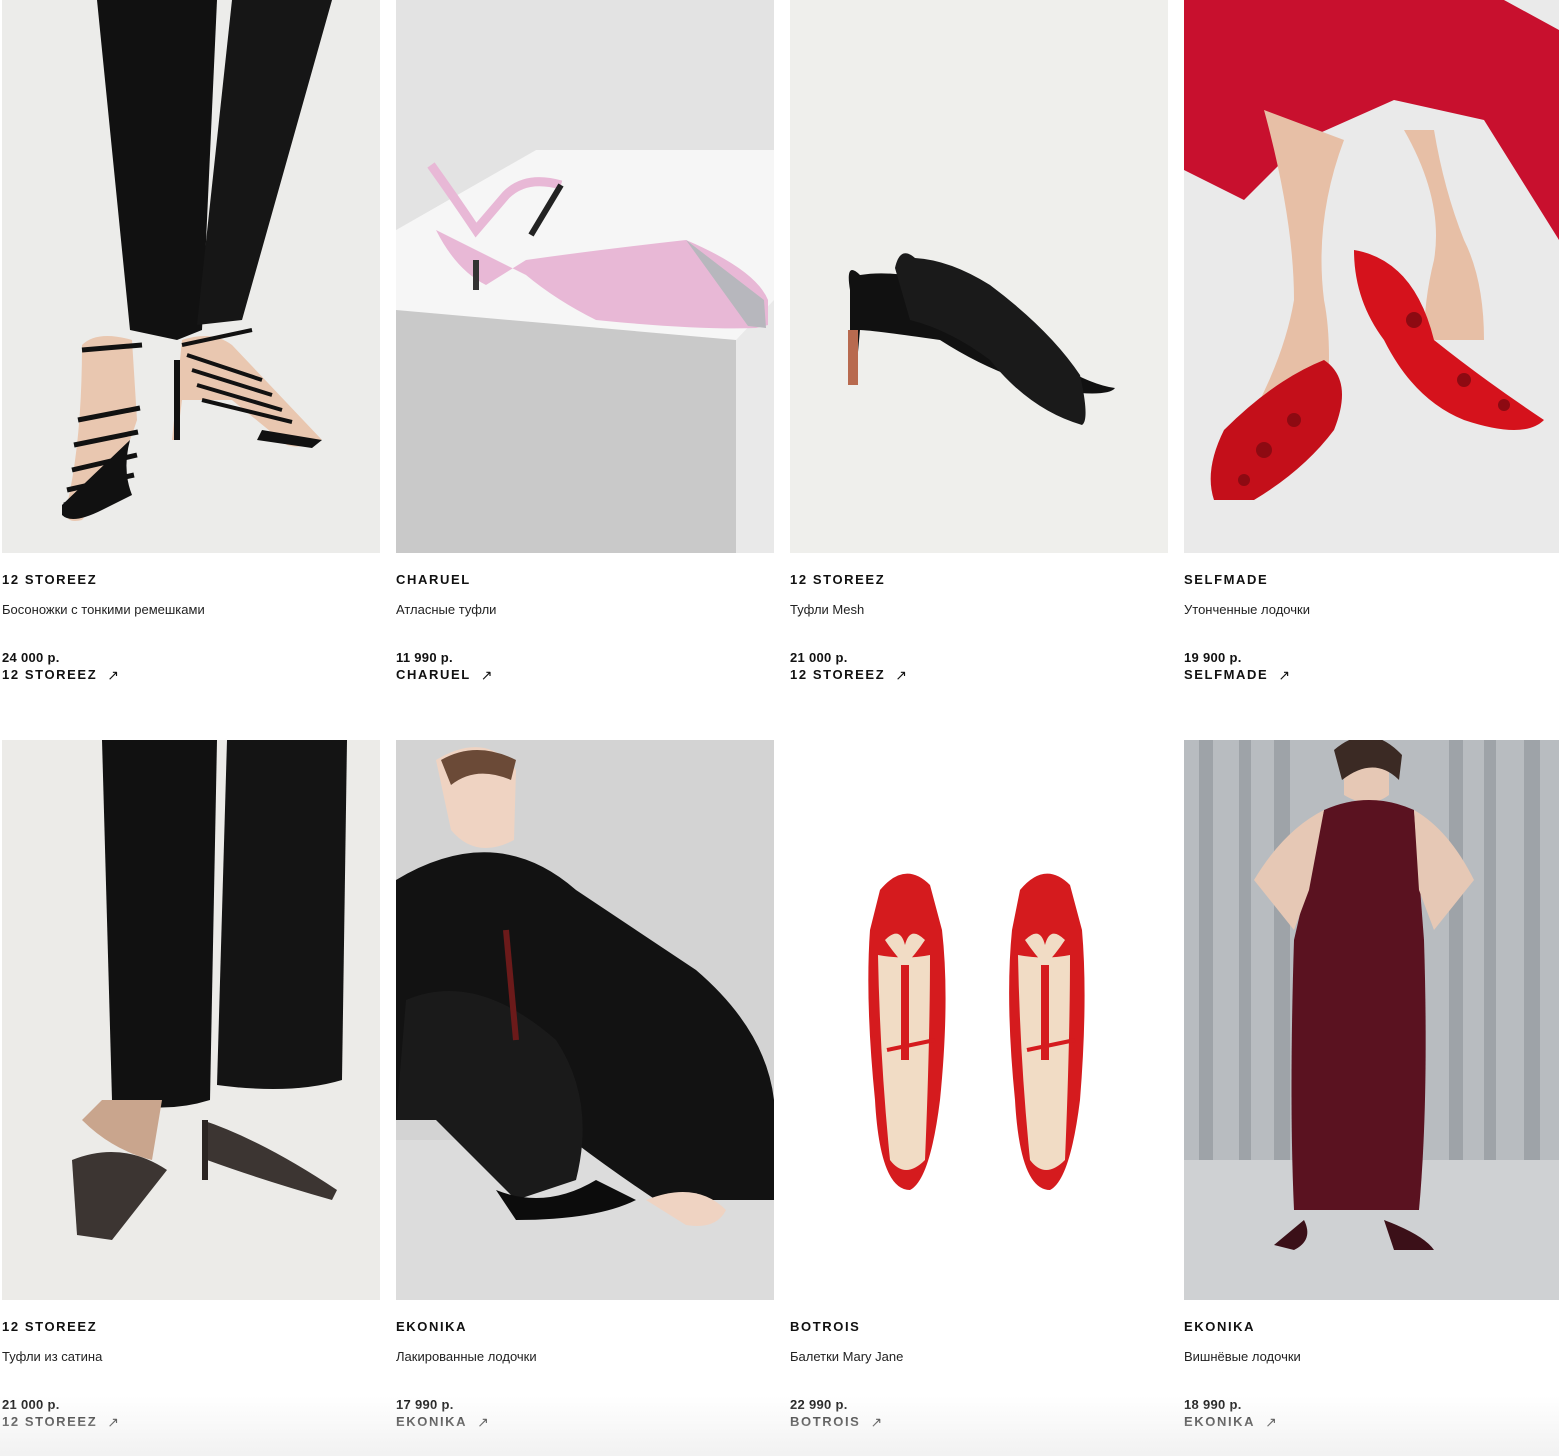  Describe the element at coordinates (585, 1357) in the screenshot. I see `product-name: Лакированные лодочки` at that location.